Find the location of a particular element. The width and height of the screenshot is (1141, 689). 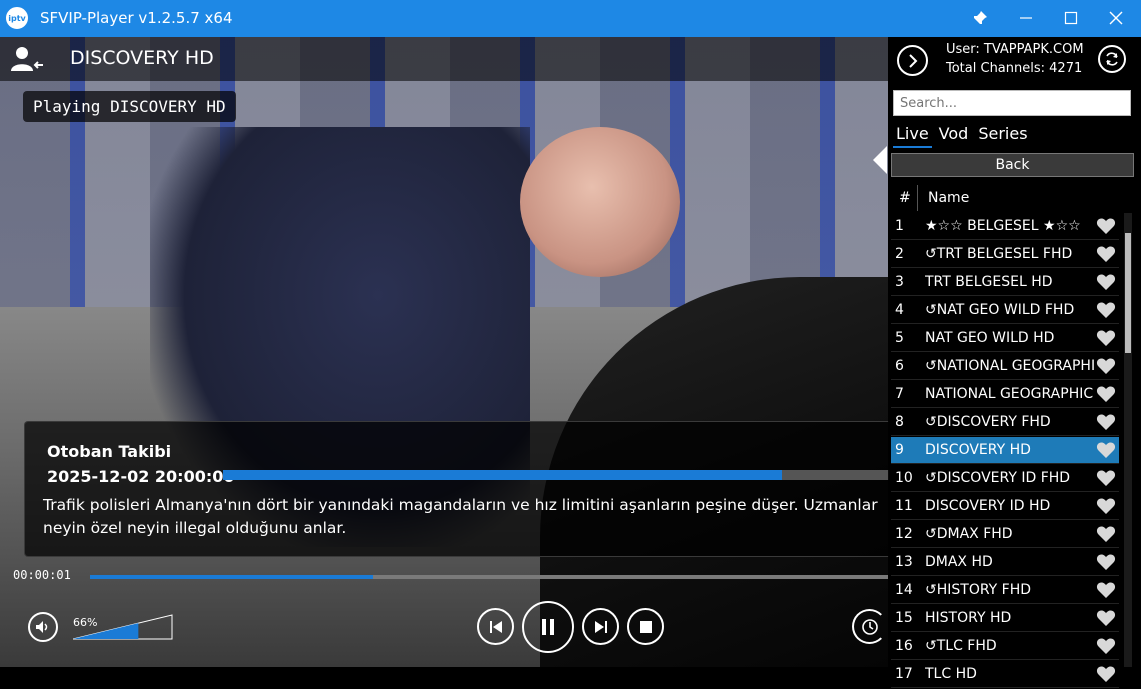

stop-button is located at coordinates (645, 626).